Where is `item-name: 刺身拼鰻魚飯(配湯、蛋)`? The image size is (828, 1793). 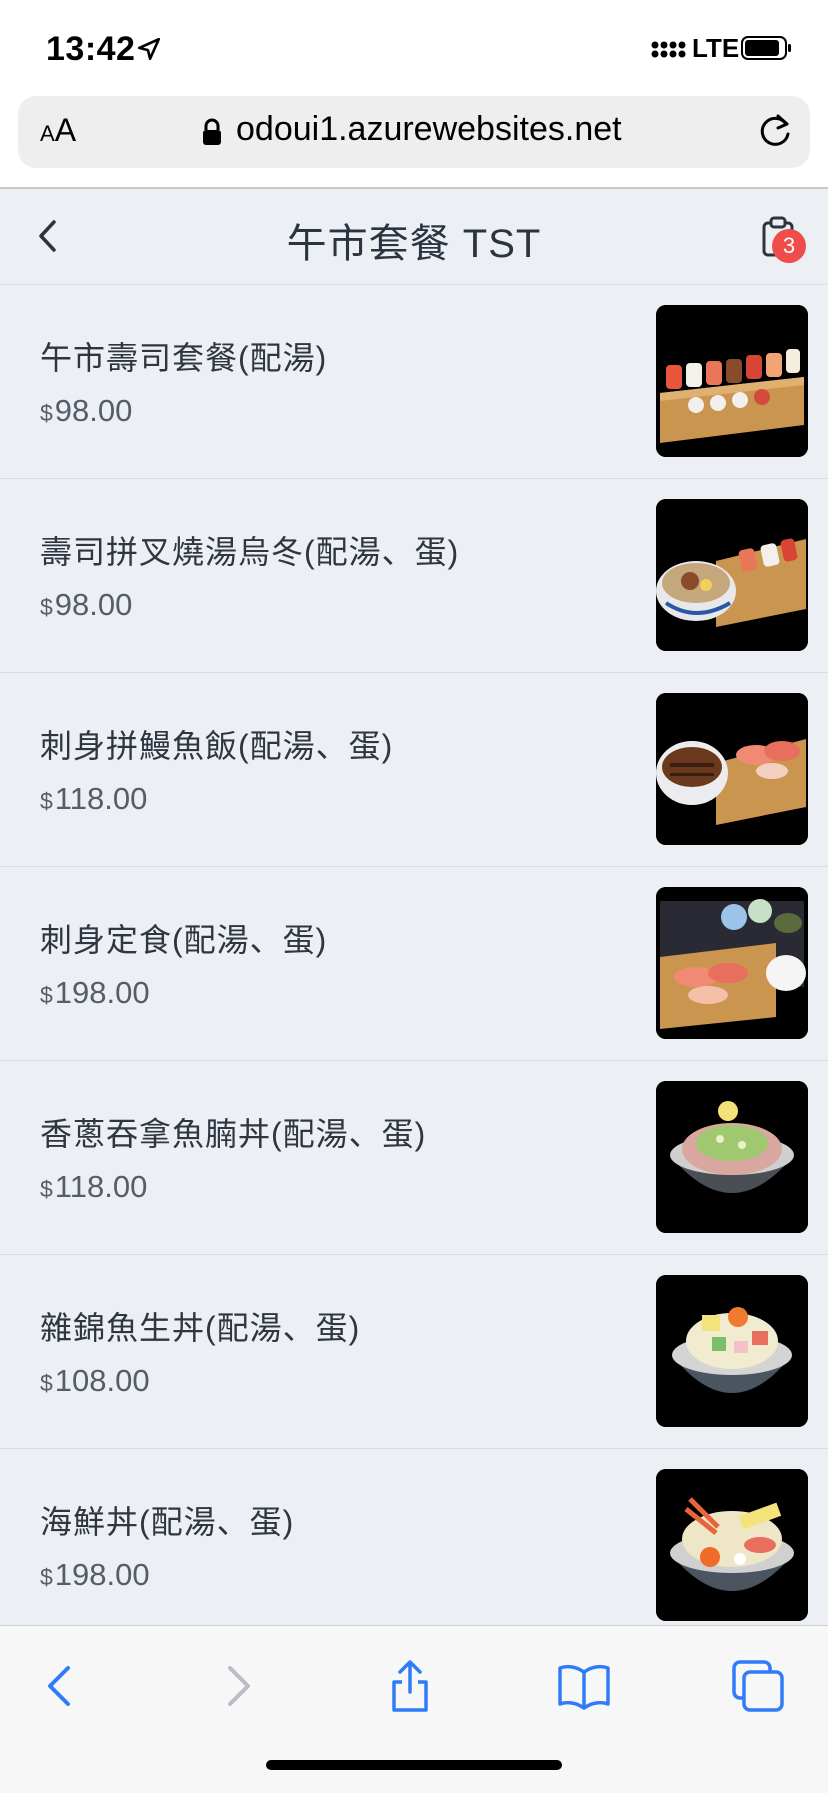
item-name: 刺身拼鰻魚飯(配湯、蛋) is located at coordinates (217, 746).